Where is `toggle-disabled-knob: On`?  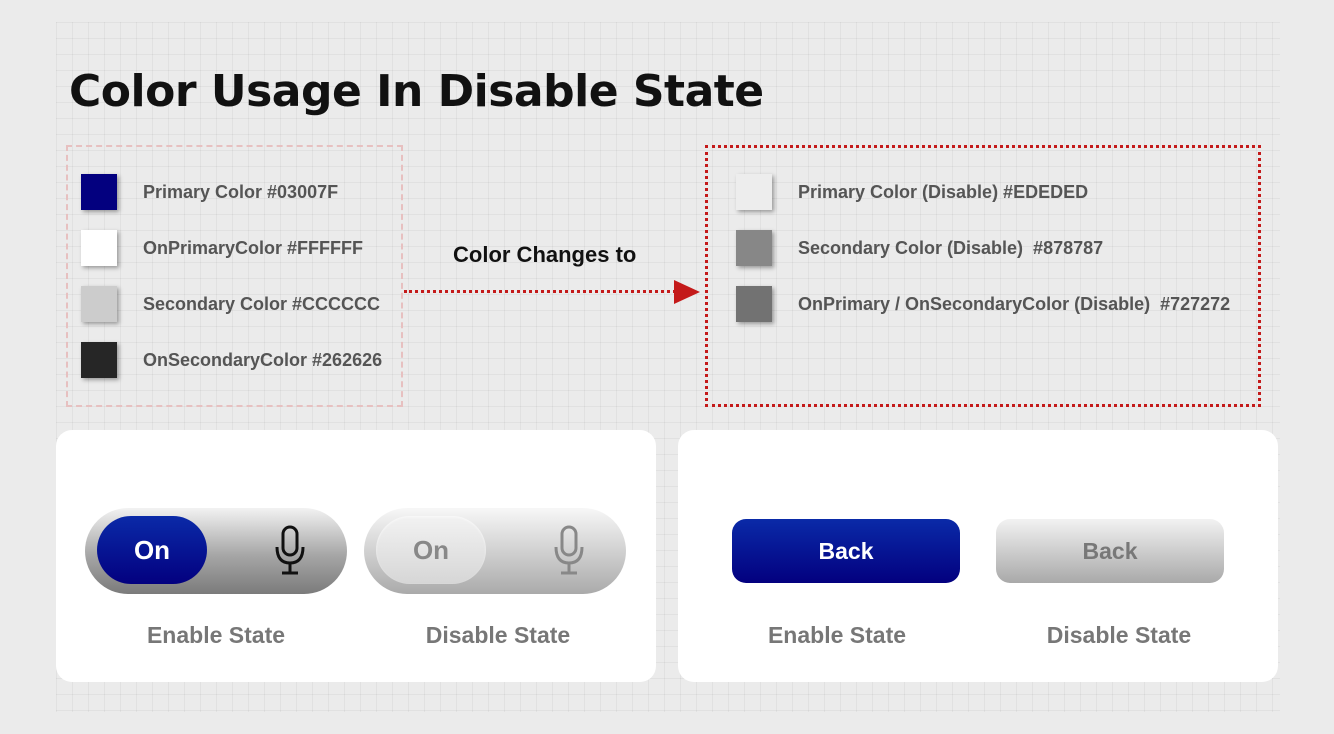
toggle-disabled-knob: On is located at coordinates (431, 550).